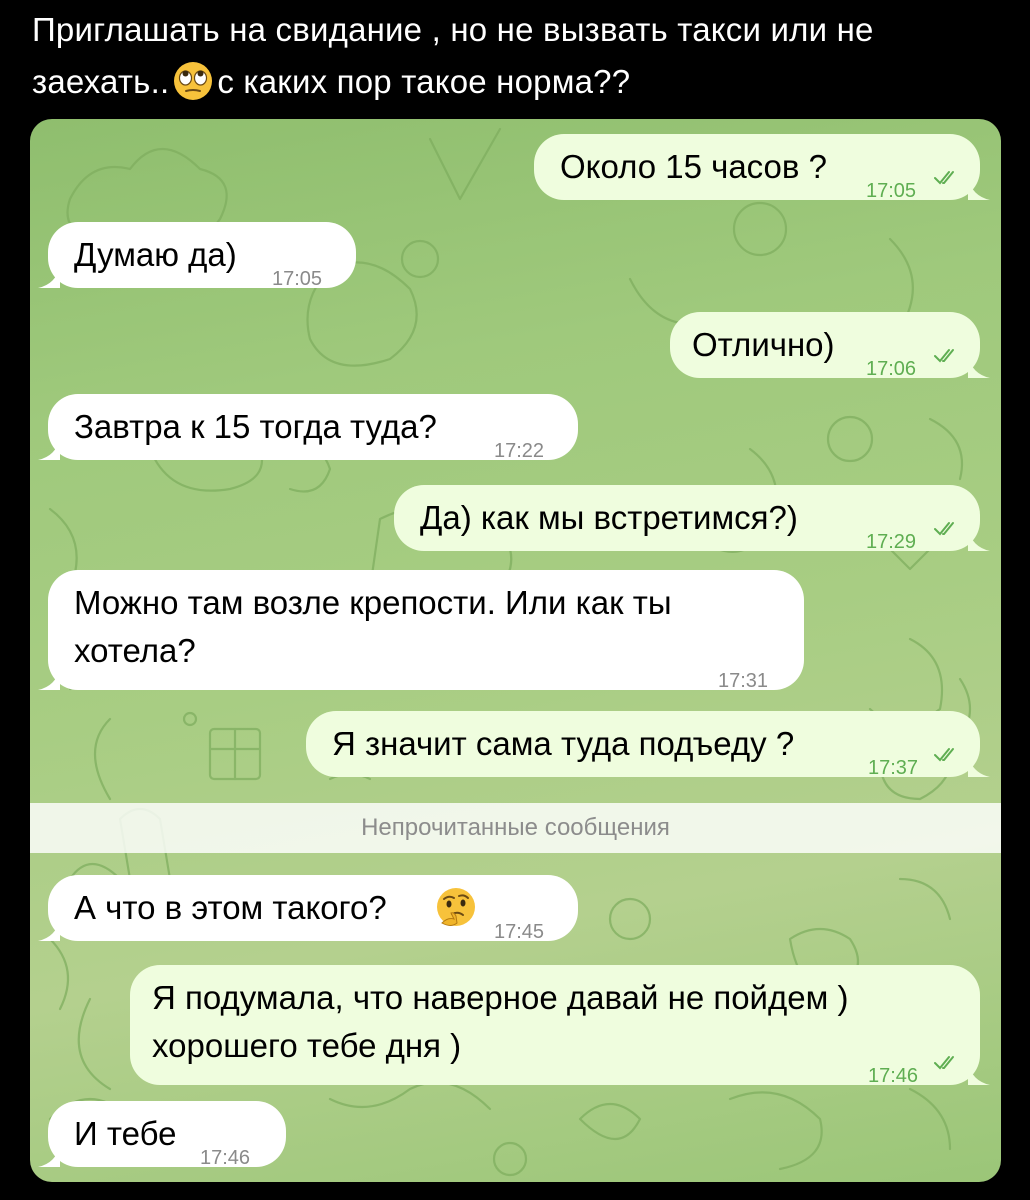 This screenshot has height=1200, width=1030. Describe the element at coordinates (891, 369) in the screenshot. I see `message-time: 17:06` at that location.